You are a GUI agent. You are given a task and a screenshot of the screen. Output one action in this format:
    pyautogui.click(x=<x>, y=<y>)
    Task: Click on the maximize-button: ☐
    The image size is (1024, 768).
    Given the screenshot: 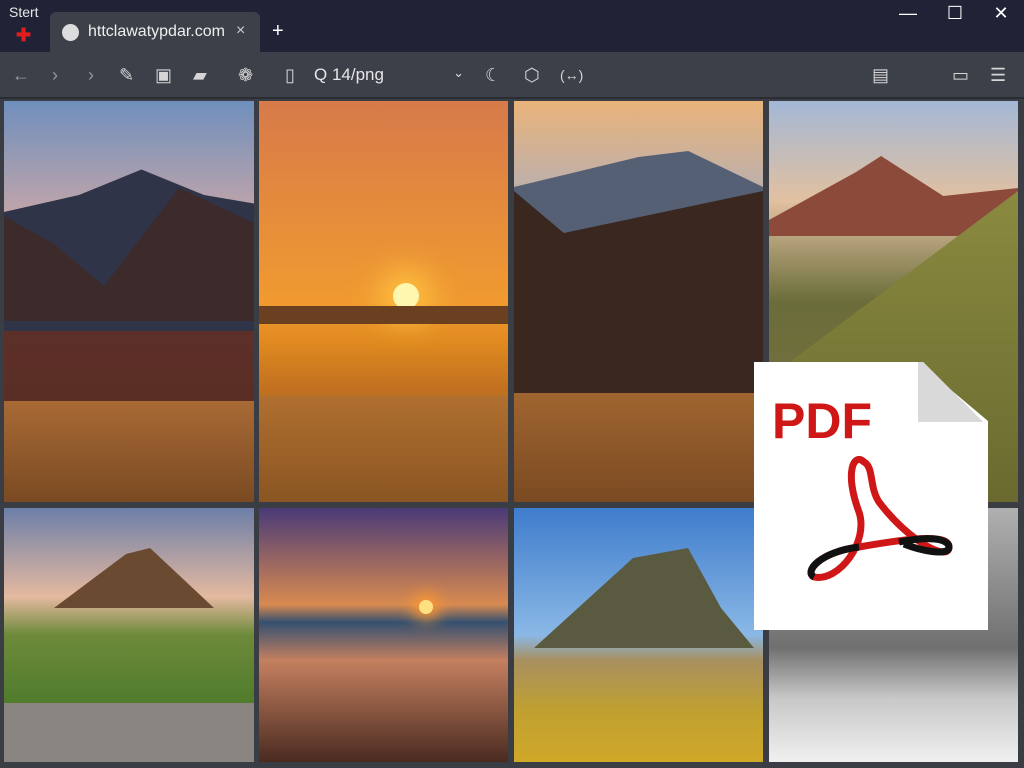 What is the action you would take?
    pyautogui.click(x=955, y=13)
    